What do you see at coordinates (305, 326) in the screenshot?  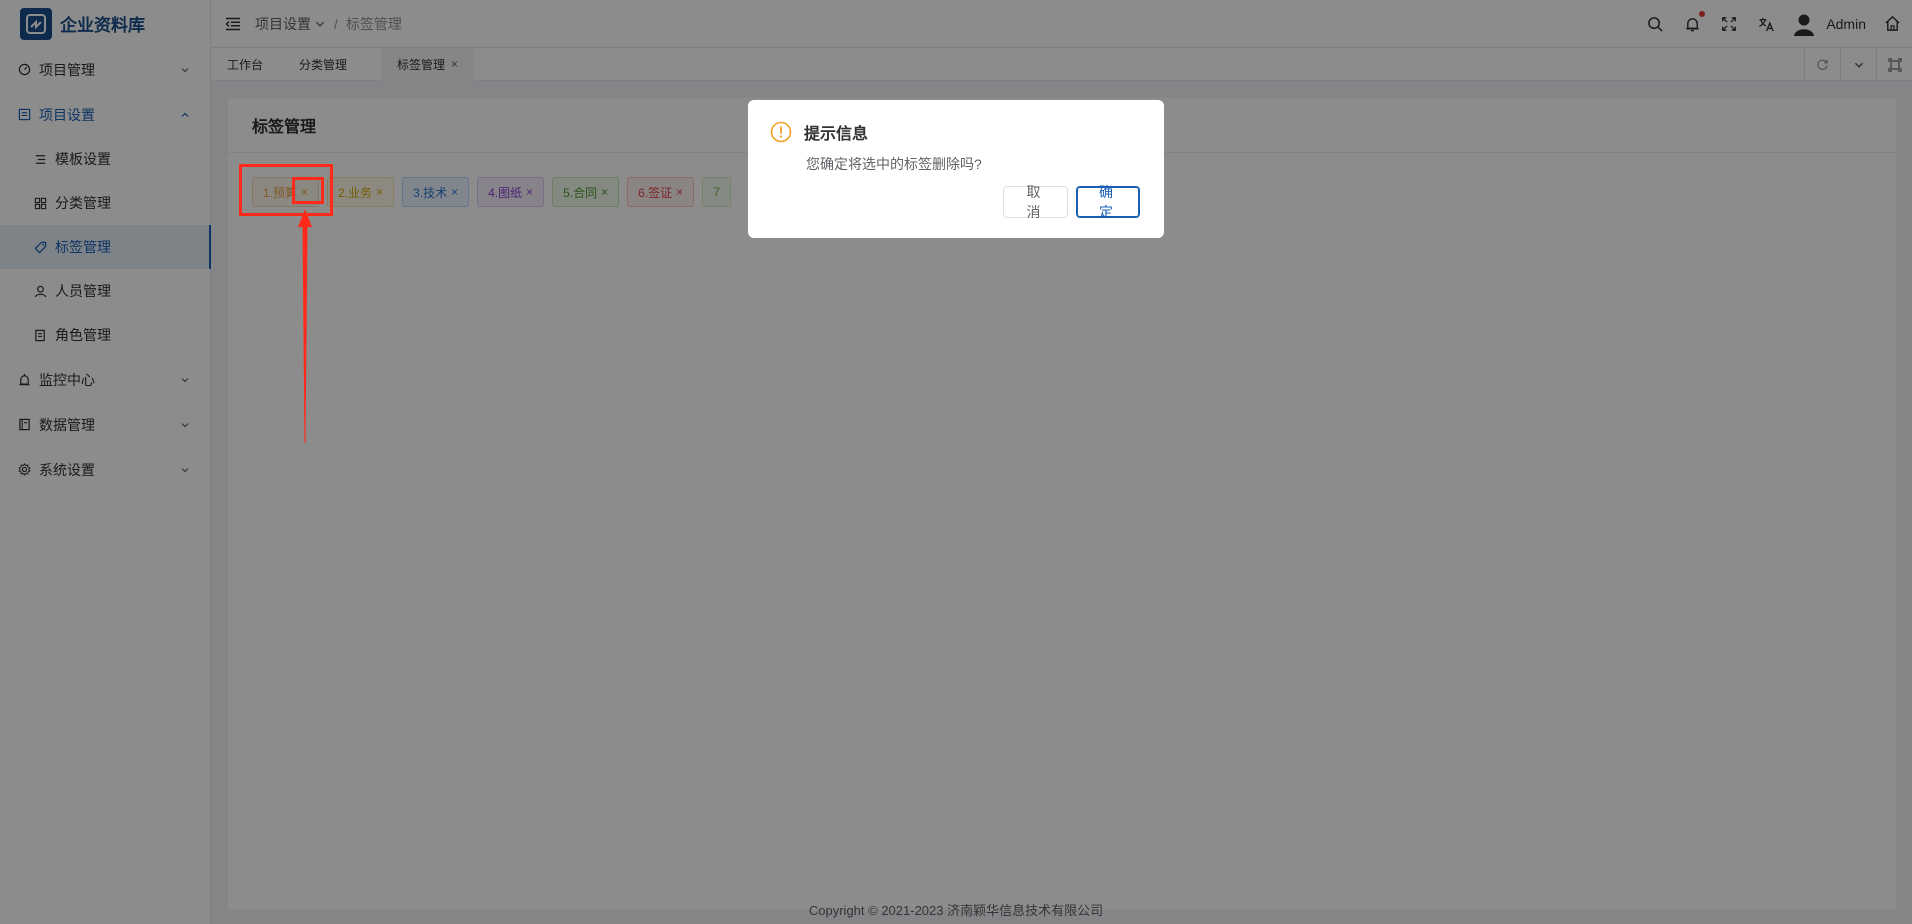 I see `annotation-arrow` at bounding box center [305, 326].